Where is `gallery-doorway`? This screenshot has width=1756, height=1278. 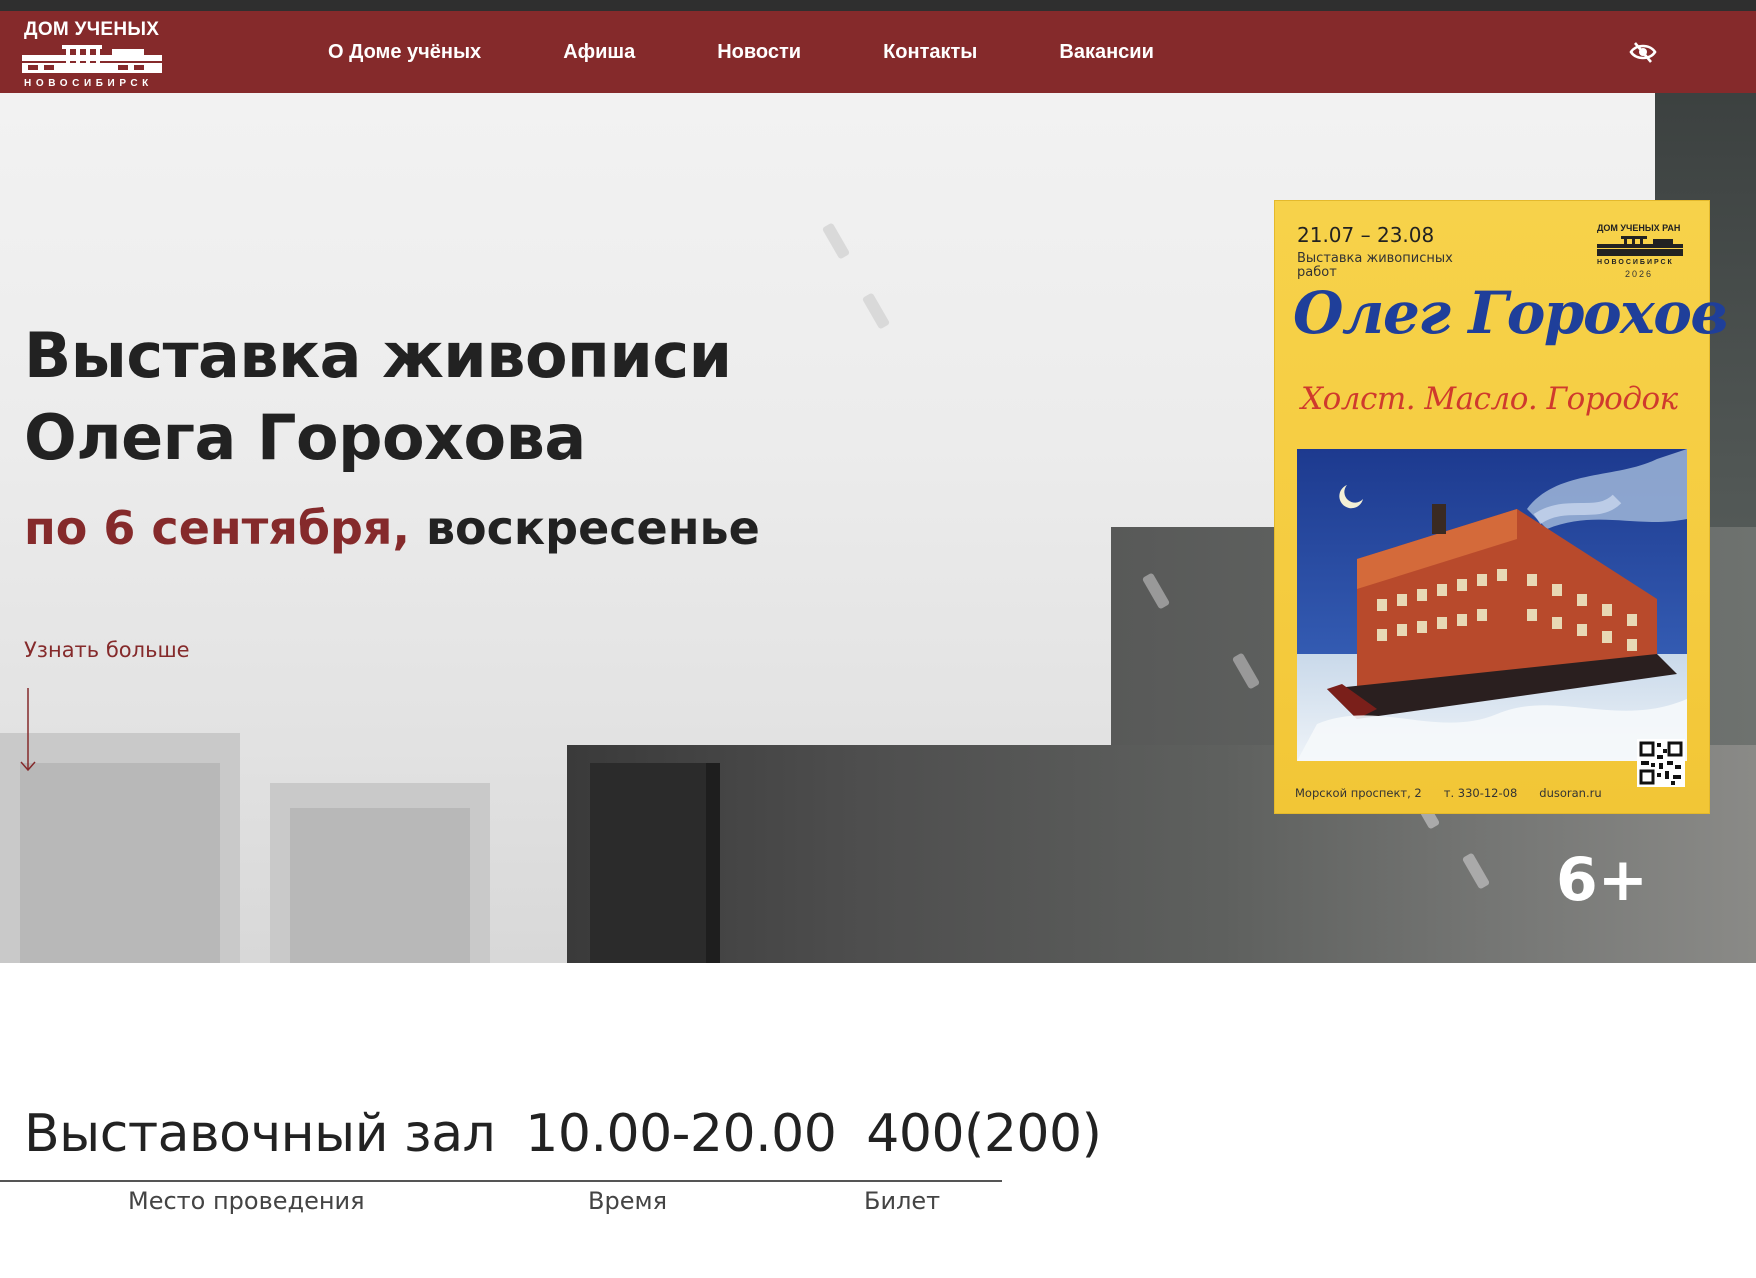 gallery-doorway is located at coordinates (655, 863).